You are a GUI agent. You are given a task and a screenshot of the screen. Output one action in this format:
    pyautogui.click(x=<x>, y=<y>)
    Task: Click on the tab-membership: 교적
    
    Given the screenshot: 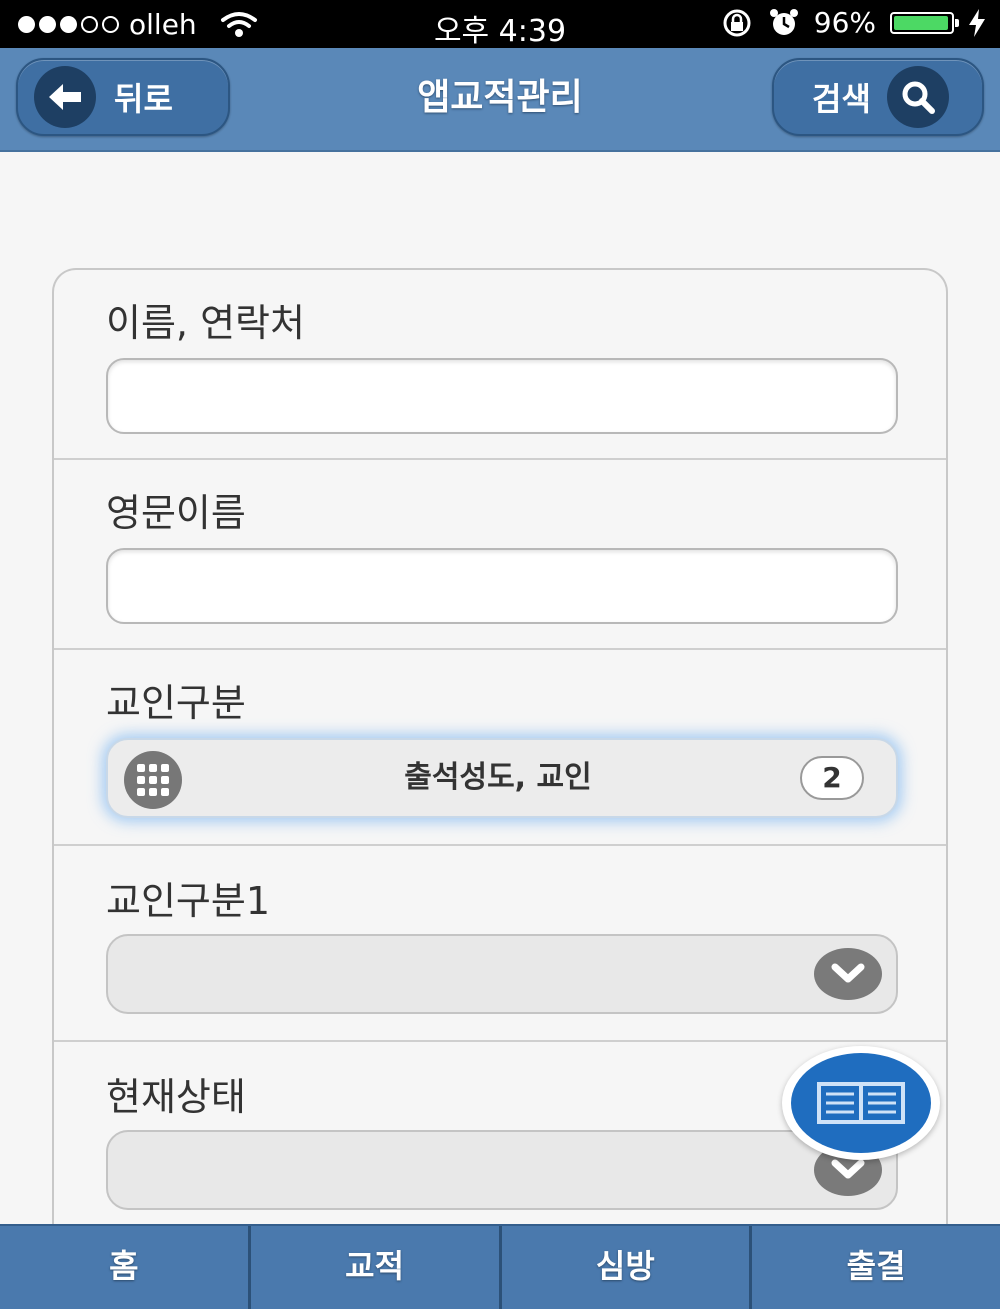 What is the action you would take?
    pyautogui.click(x=373, y=1267)
    